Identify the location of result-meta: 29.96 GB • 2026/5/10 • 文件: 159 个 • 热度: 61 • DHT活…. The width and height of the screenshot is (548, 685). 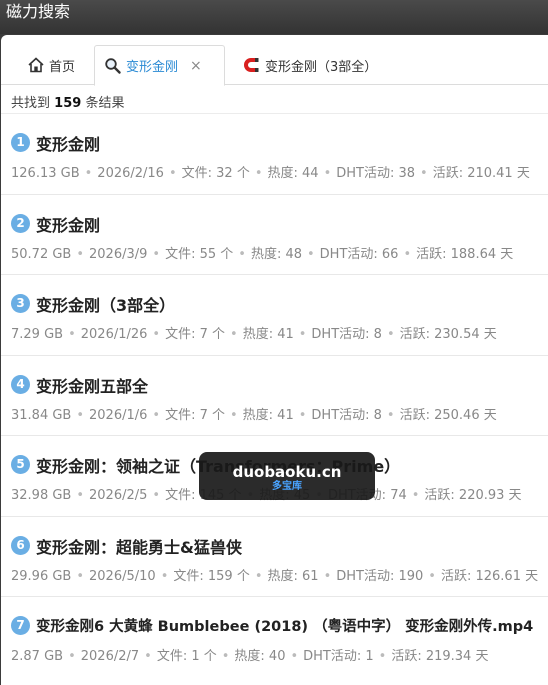
(275, 576).